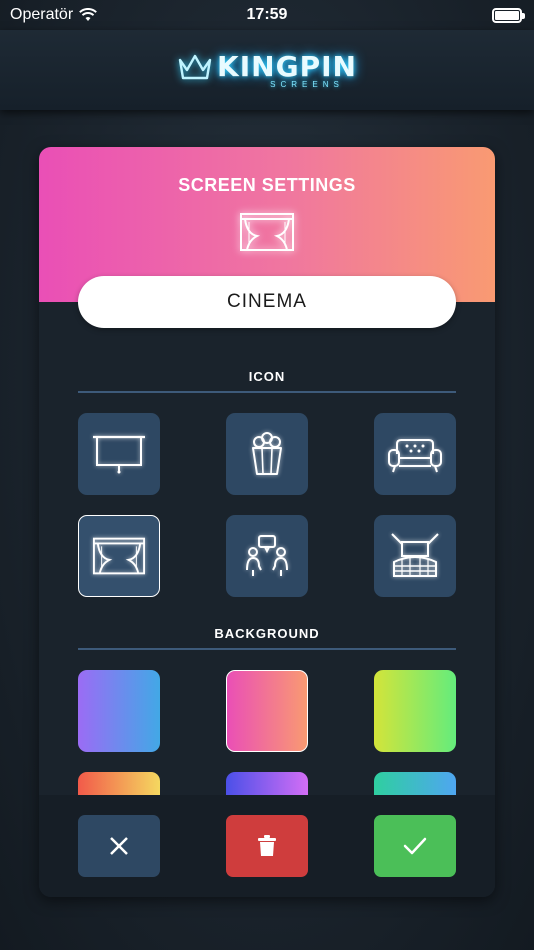  Describe the element at coordinates (267, 302) in the screenshot. I see `screen-name-input: CINEMA` at that location.